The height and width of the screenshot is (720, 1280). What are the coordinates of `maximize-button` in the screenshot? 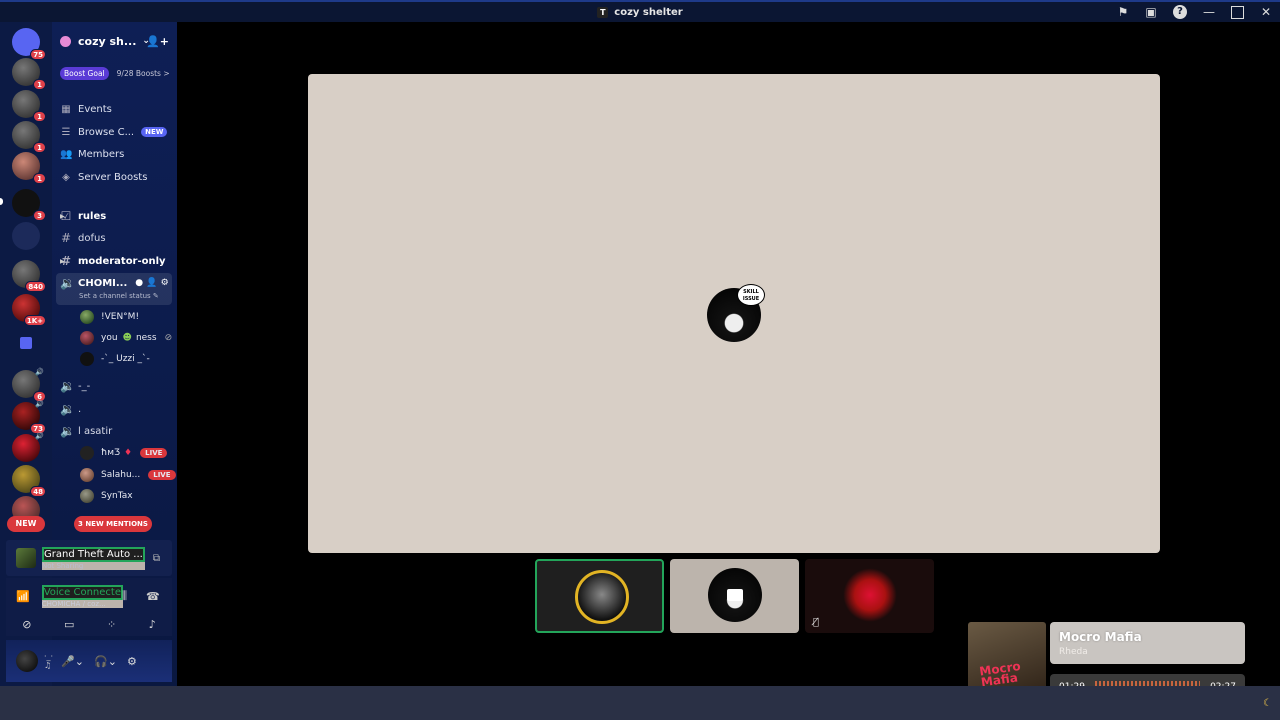 It's located at (1237, 12).